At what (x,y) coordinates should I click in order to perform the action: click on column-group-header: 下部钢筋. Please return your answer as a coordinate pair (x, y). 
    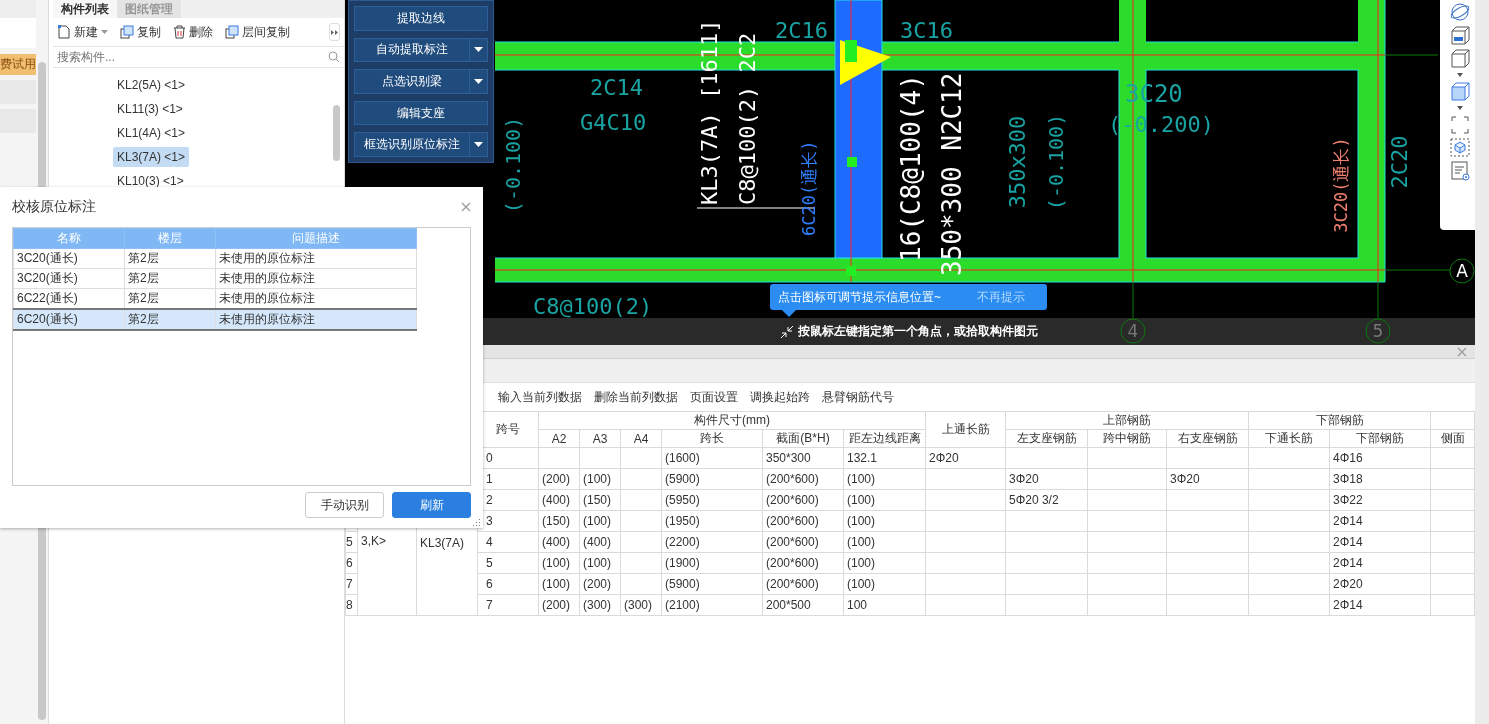
    Looking at the image, I should click on (1339, 420).